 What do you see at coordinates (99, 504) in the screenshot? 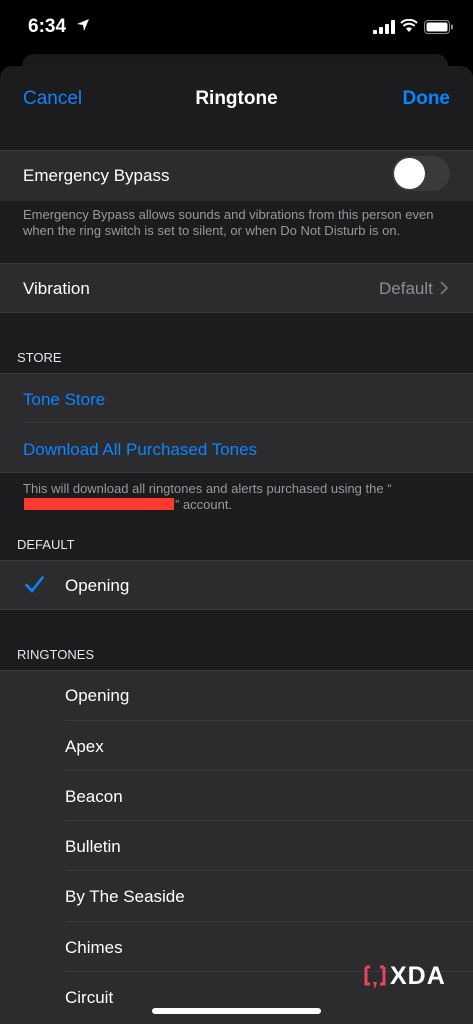
I see `redacted-account` at bounding box center [99, 504].